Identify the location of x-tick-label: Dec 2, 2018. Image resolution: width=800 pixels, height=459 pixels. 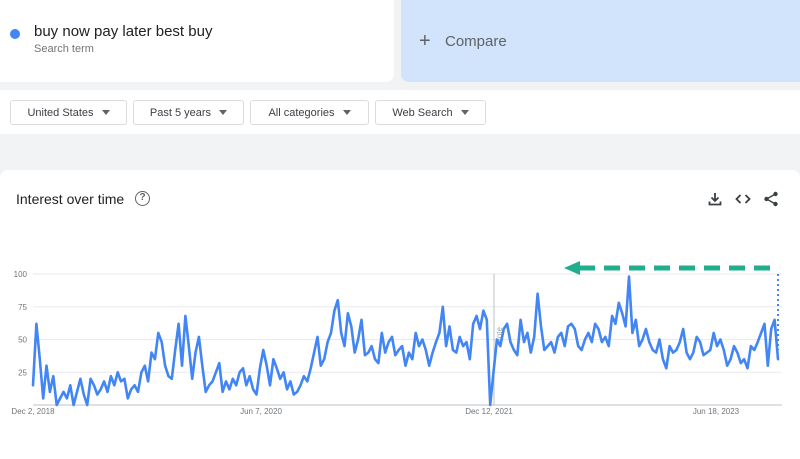
(33, 411).